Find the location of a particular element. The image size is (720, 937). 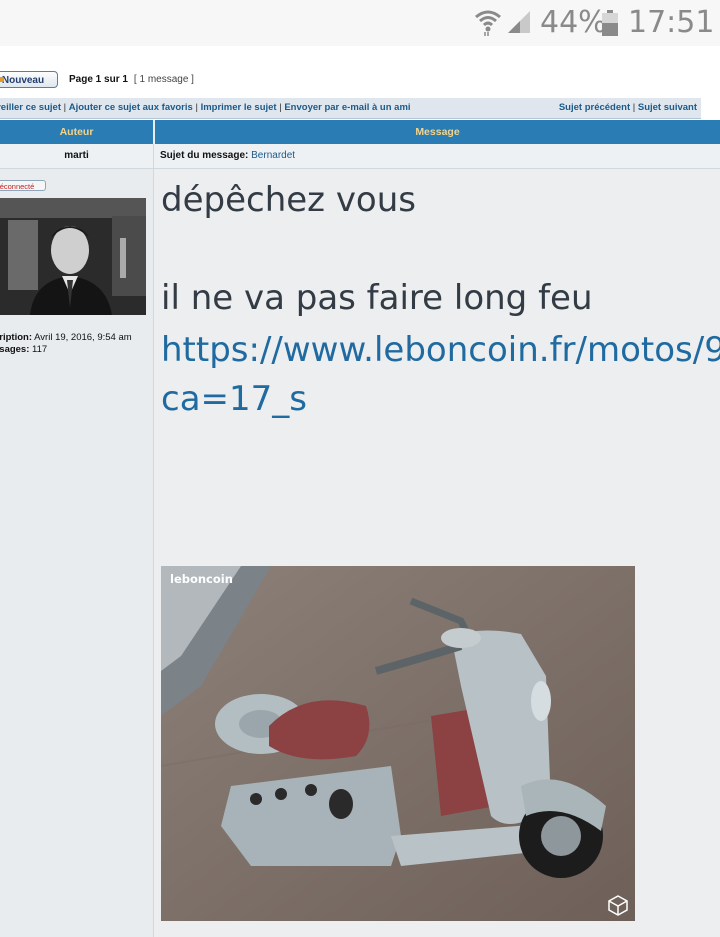

wifi-icon is located at coordinates (488, 23).